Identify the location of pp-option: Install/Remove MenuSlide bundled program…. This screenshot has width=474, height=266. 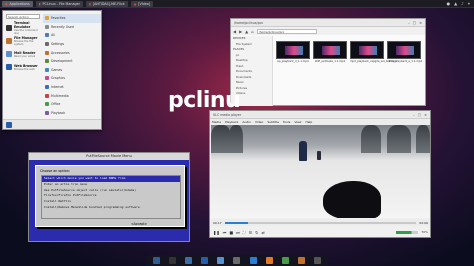
(111, 208).